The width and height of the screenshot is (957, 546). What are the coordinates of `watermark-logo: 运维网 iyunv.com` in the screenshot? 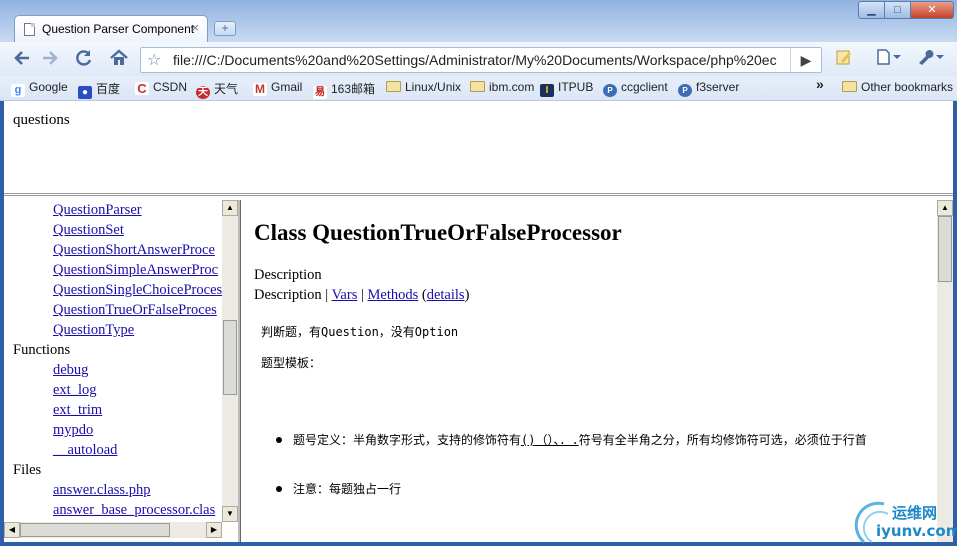 It's located at (905, 522).